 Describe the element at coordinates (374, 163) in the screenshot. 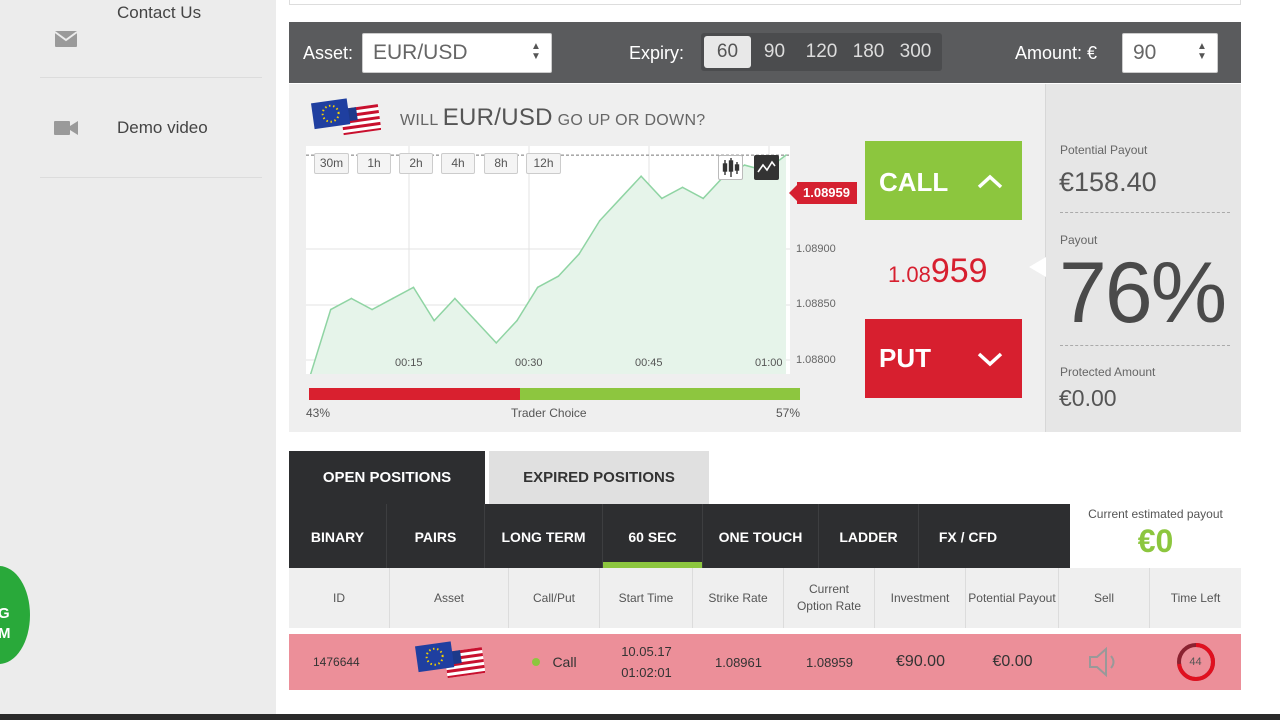

I see `timeframe-1h: 1h` at that location.